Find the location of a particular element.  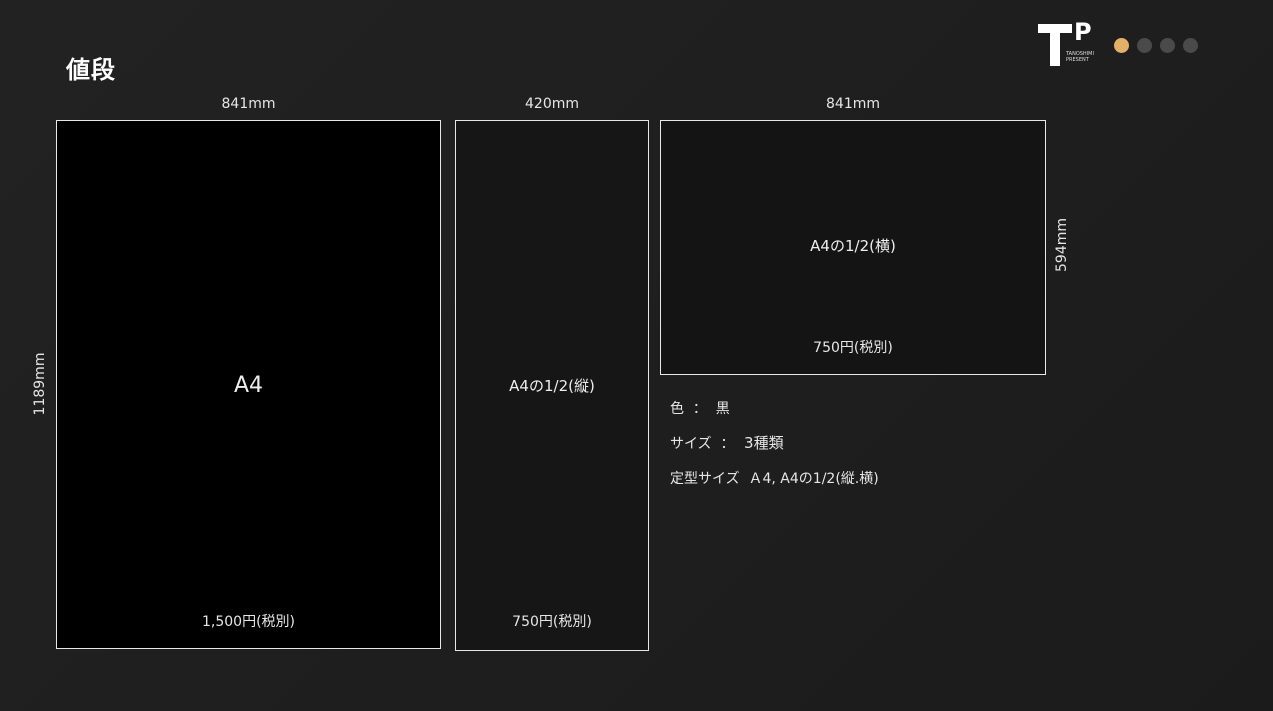

panel-half-horizontal: A4の1/2(横) 750円(税別) is located at coordinates (853, 247).